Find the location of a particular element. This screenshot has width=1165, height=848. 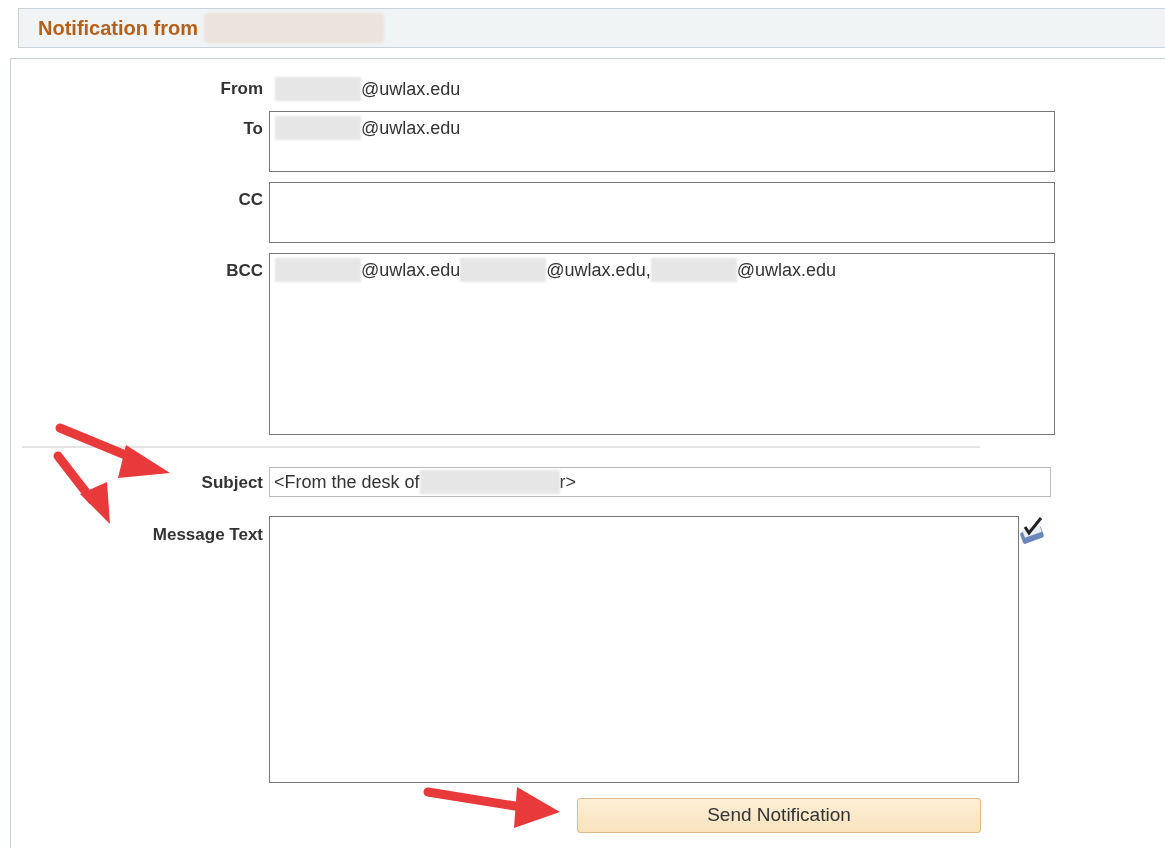

address-field is located at coordinates (662, 212).